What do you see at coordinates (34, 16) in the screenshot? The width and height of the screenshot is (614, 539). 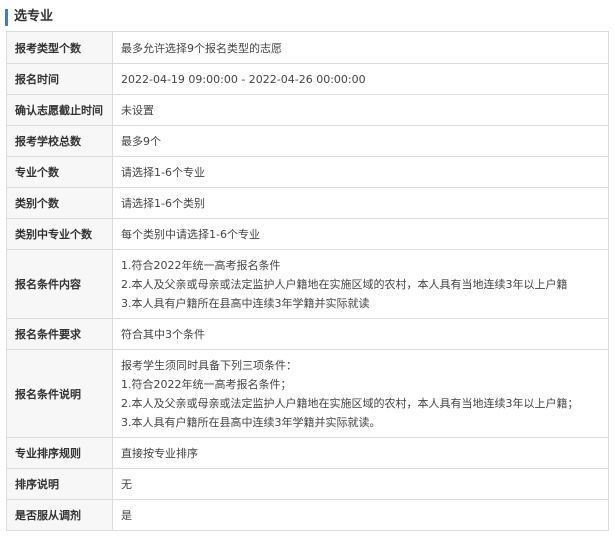 I see `section-title: 选专业` at bounding box center [34, 16].